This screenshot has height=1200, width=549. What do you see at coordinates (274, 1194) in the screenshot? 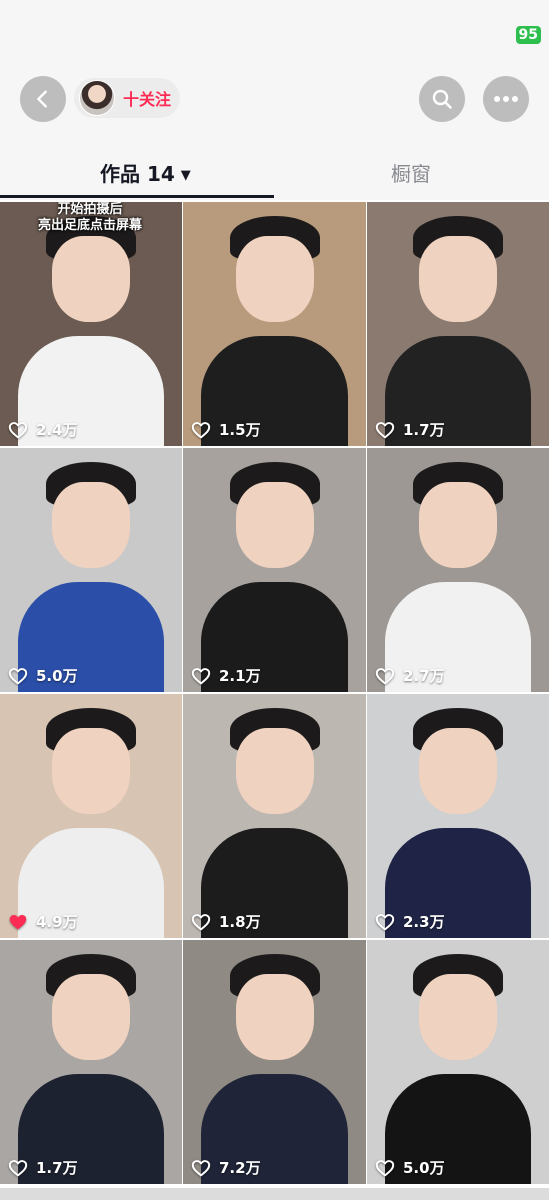
I see `next-row-peek` at bounding box center [274, 1194].